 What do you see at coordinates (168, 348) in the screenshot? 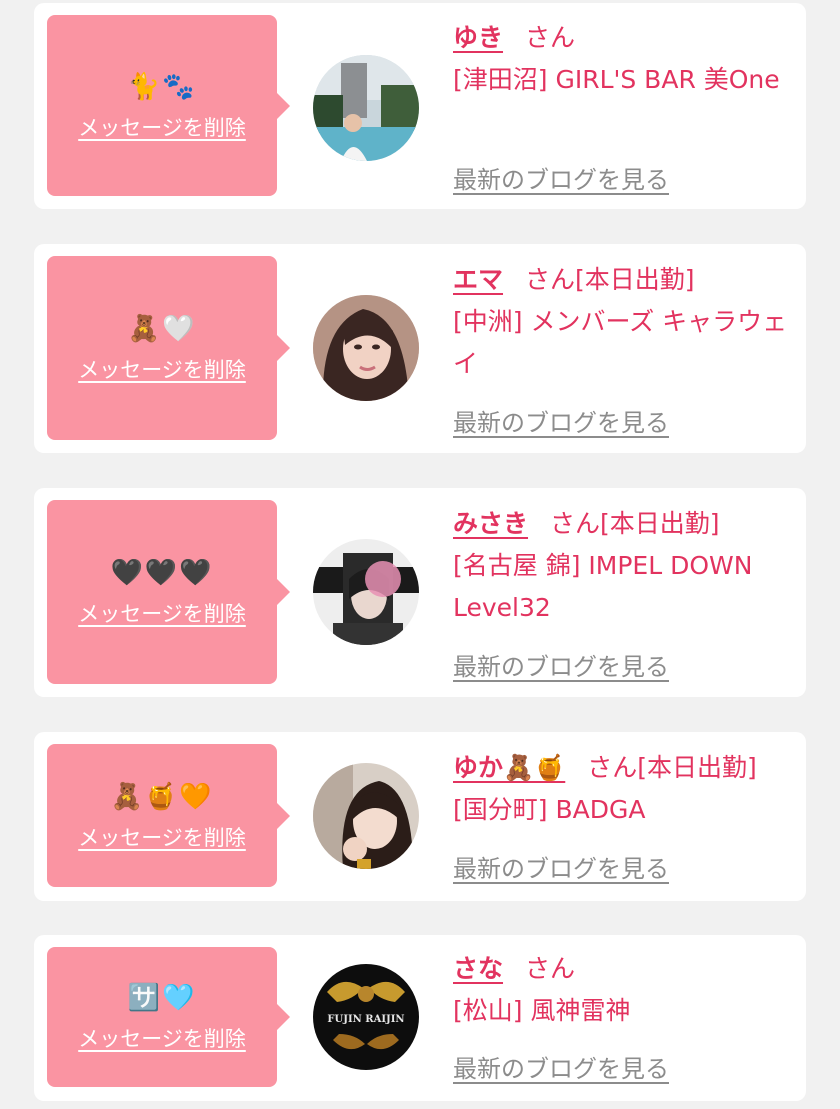
I see `message-bubble: 🧸🤍 メッセージを削除` at bounding box center [168, 348].